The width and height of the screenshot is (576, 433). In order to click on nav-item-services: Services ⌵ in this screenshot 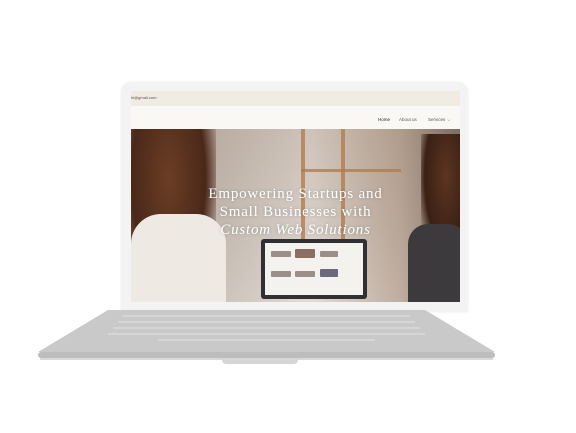, I will do `click(439, 119)`.